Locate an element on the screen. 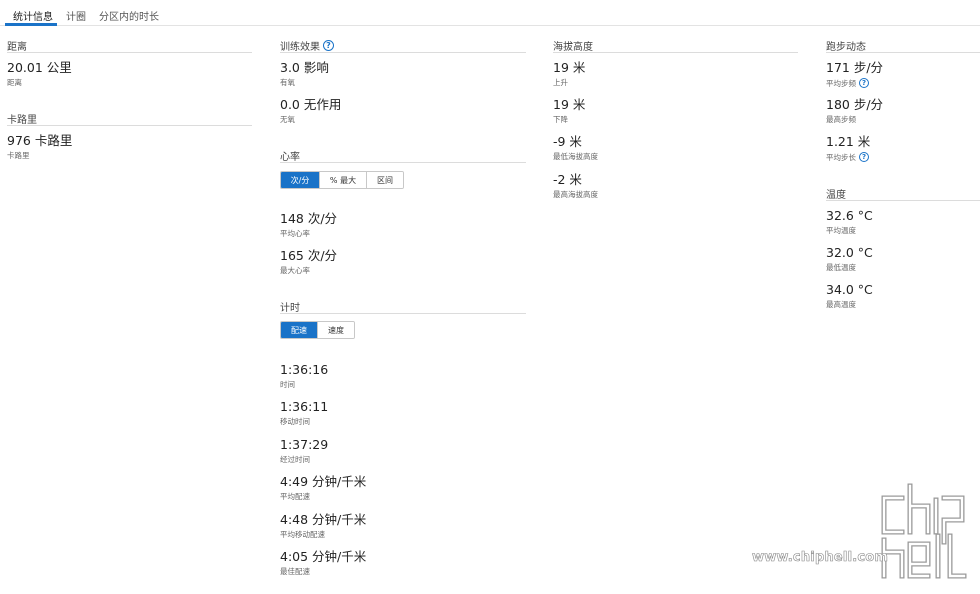  toggle-zones: 区间 is located at coordinates (385, 180).